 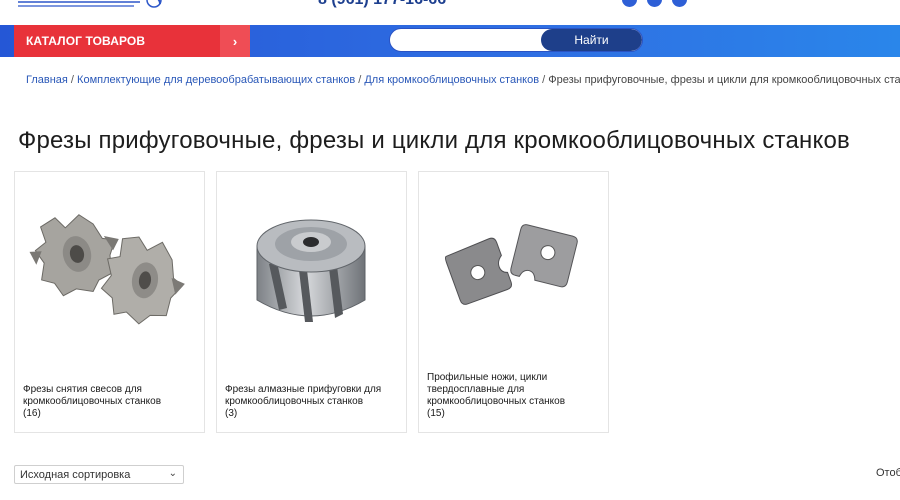 I want to click on sort-select: Исходная сортировка ⌄, so click(x=99, y=474).